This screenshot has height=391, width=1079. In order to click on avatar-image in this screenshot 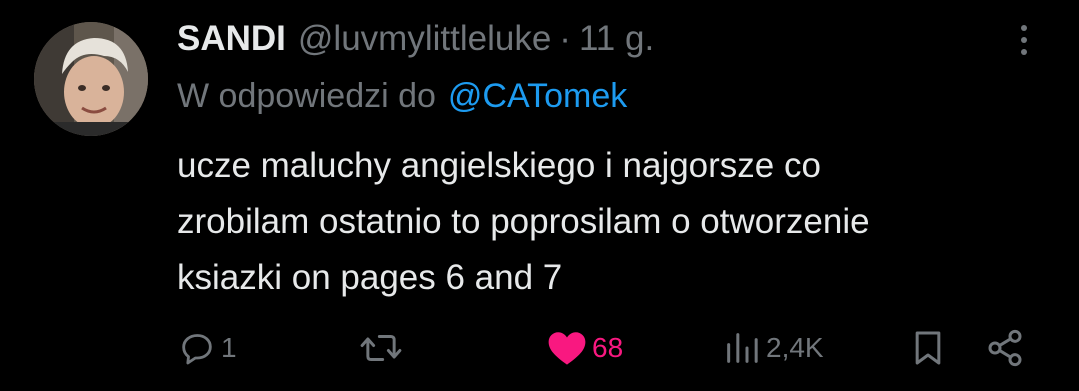, I will do `click(91, 79)`.